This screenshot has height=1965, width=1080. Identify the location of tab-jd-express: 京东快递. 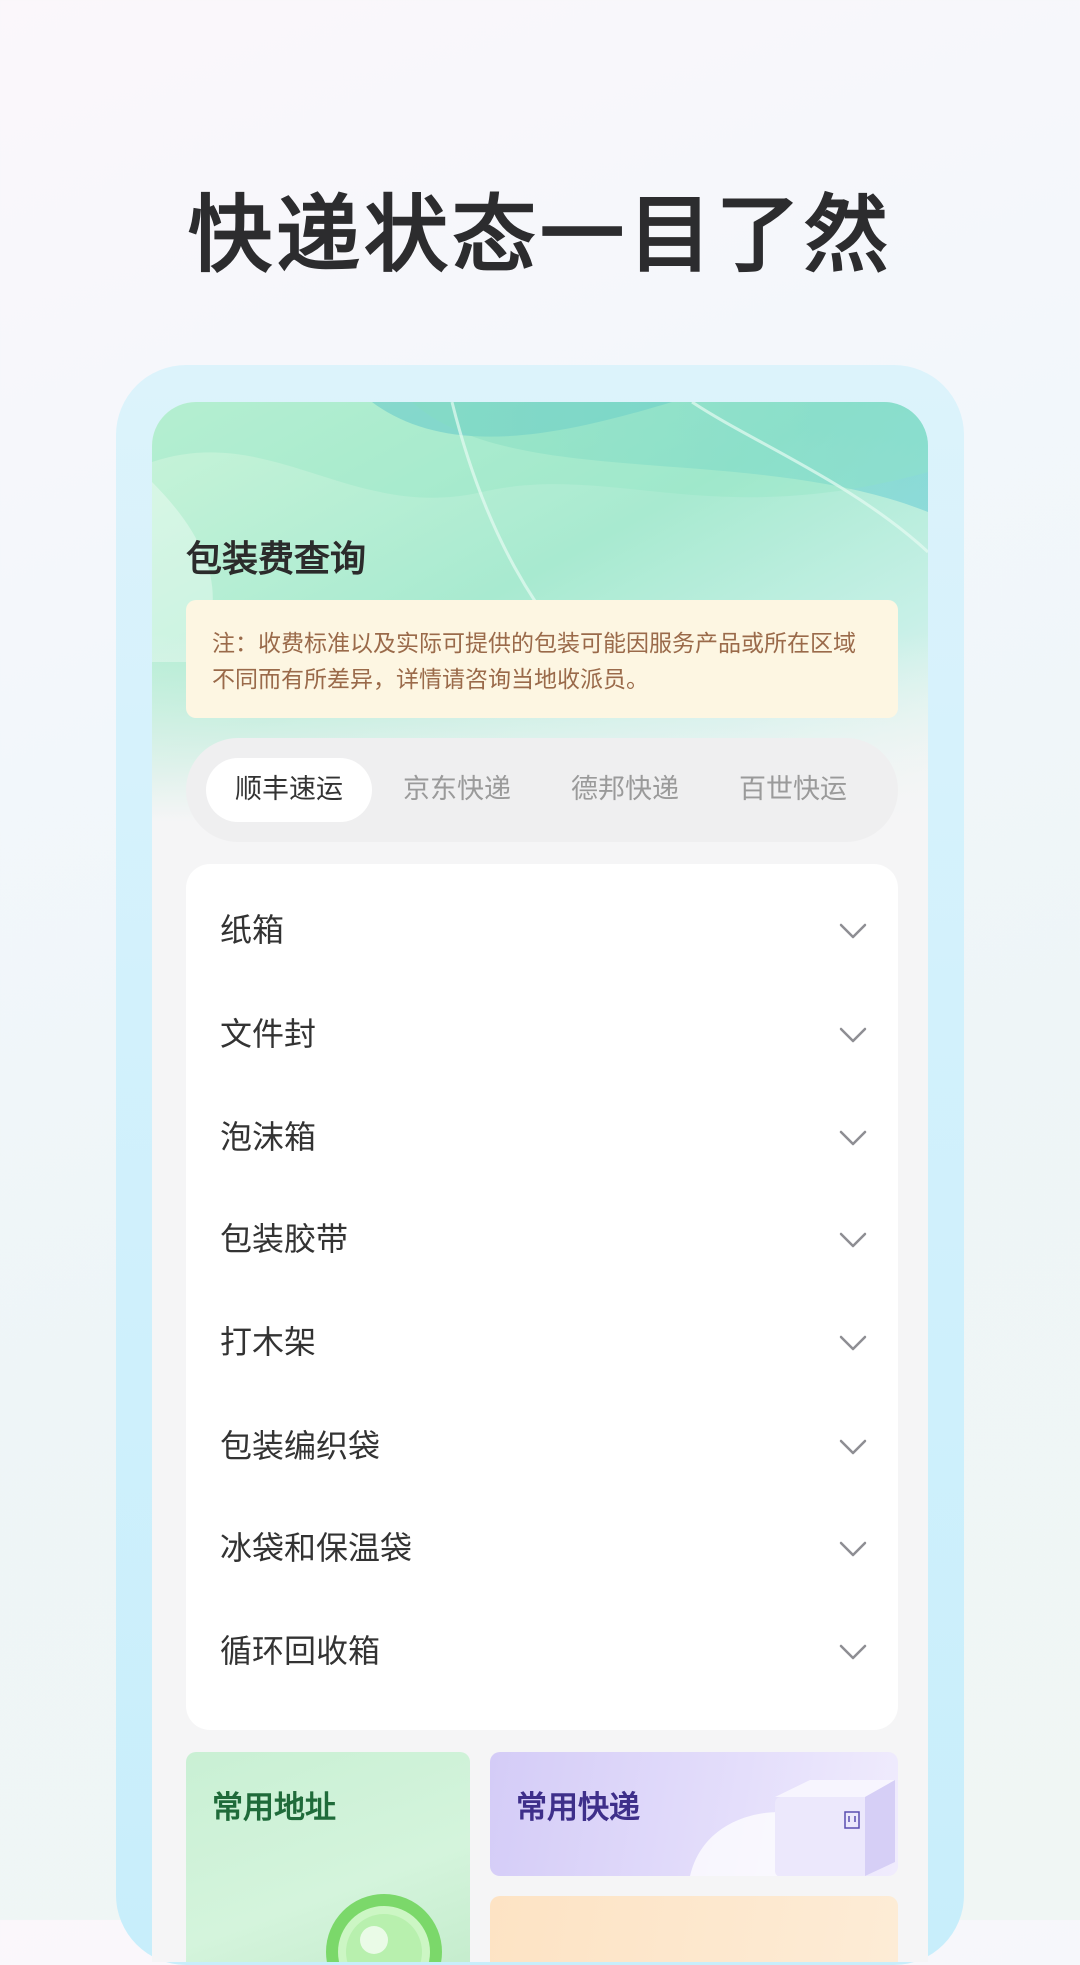
(457, 790).